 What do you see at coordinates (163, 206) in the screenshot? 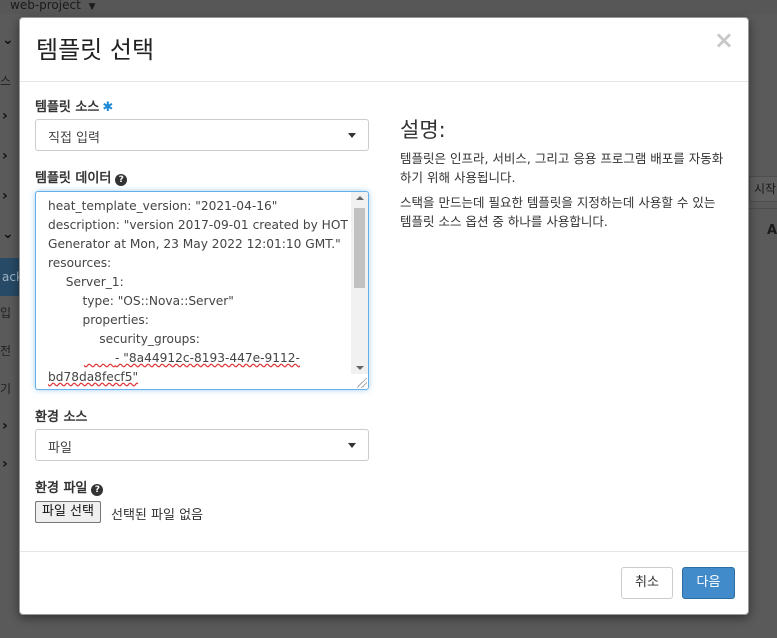
I see `code-line: heat_template_version: "2021-04-16"` at bounding box center [163, 206].